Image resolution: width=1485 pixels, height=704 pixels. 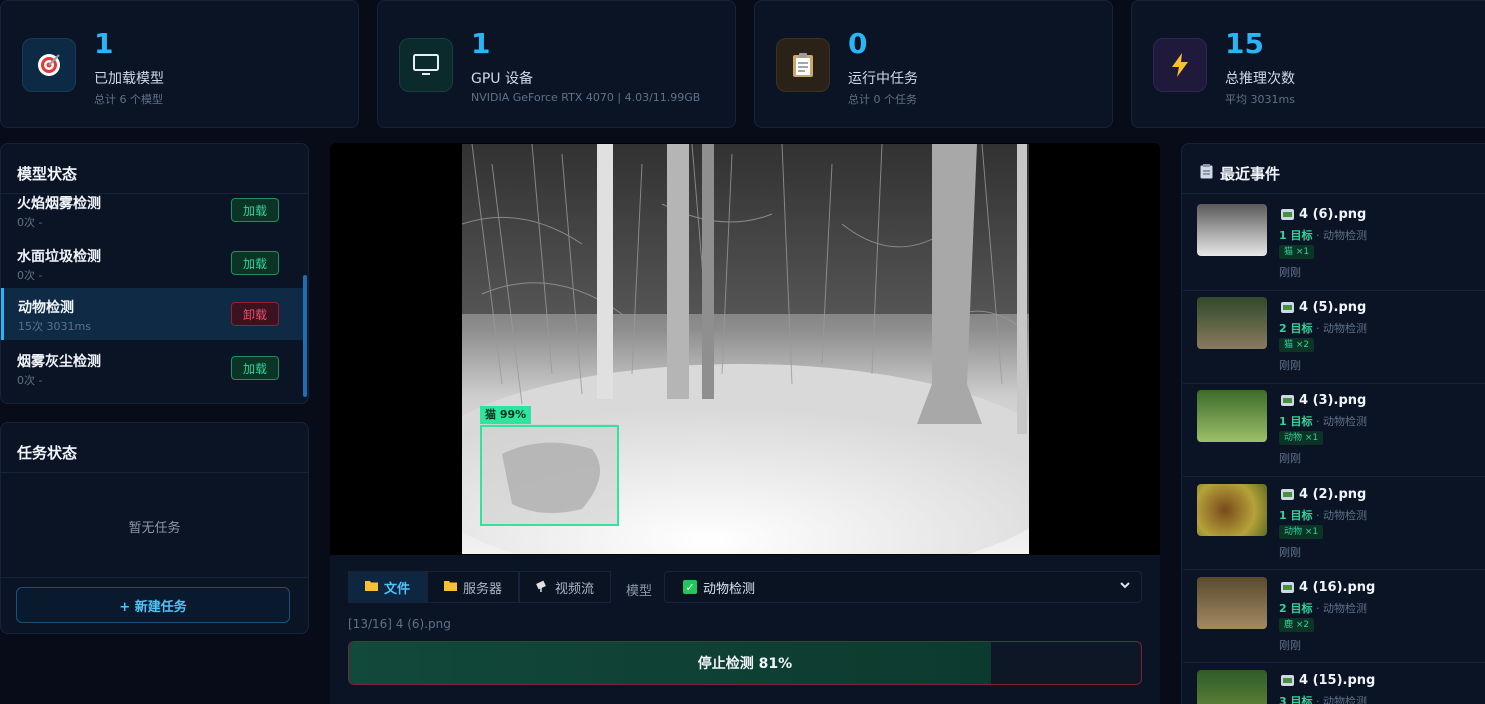 I want to click on event-file-name: 4 (2).png, so click(x=1333, y=494).